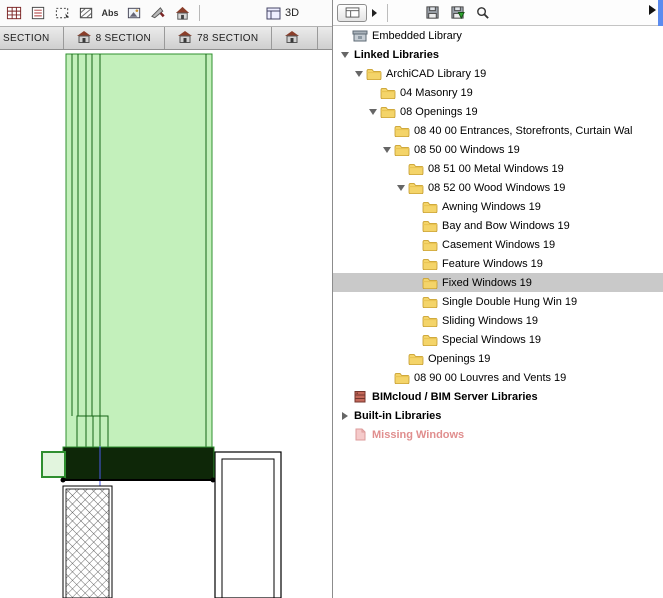 The image size is (663, 598). I want to click on tree-row-label: Sliding Windows 19, so click(490, 320).